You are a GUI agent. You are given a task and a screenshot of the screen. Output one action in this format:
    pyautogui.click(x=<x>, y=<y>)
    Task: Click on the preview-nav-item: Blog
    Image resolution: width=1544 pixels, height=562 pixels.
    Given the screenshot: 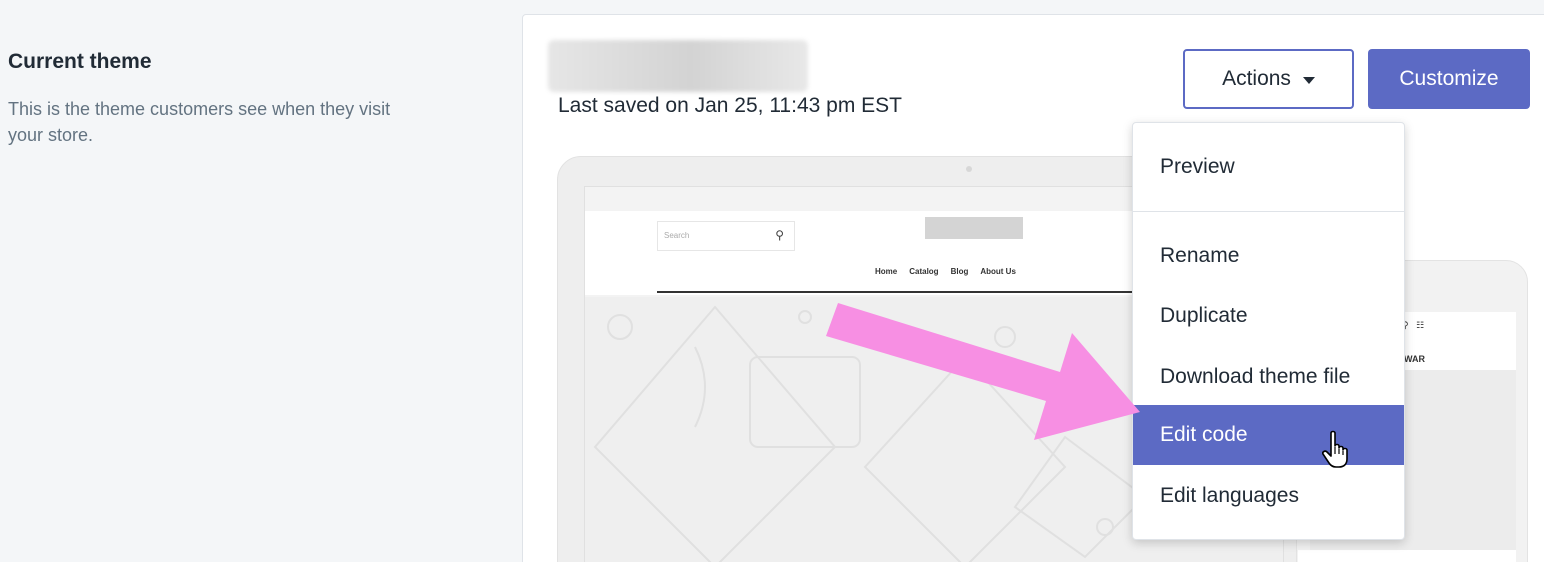 What is the action you would take?
    pyautogui.click(x=959, y=271)
    